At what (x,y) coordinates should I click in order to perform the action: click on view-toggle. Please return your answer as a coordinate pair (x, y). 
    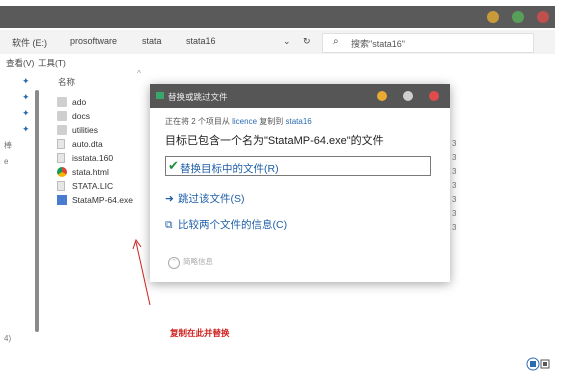
    Looking at the image, I should click on (538, 366).